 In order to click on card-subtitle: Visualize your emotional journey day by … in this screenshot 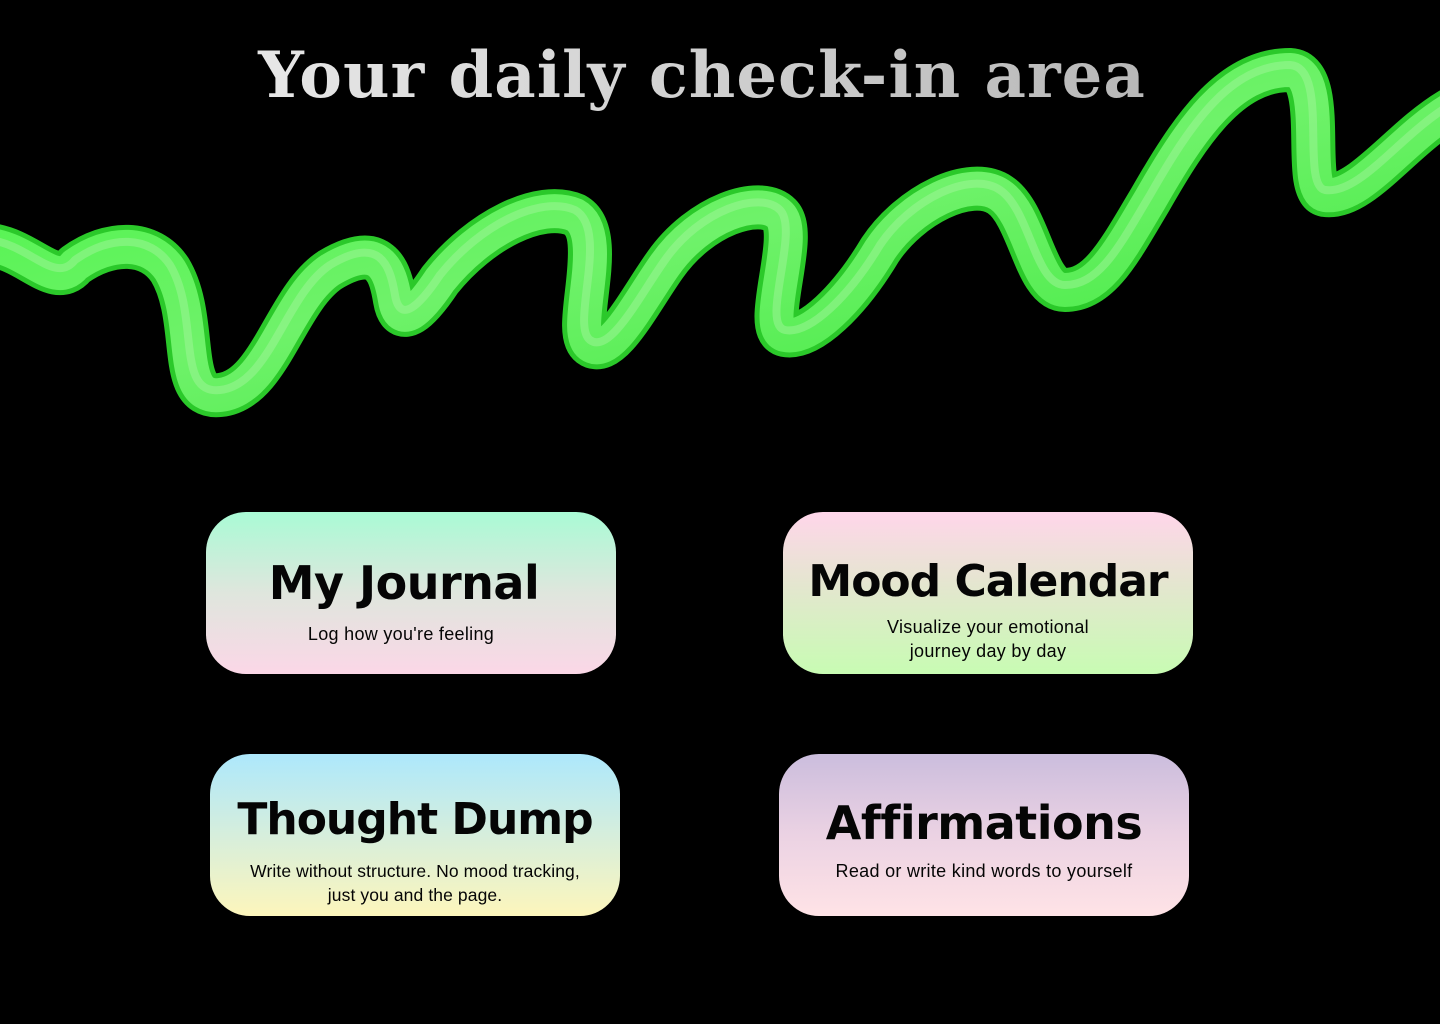, I will do `click(988, 639)`.